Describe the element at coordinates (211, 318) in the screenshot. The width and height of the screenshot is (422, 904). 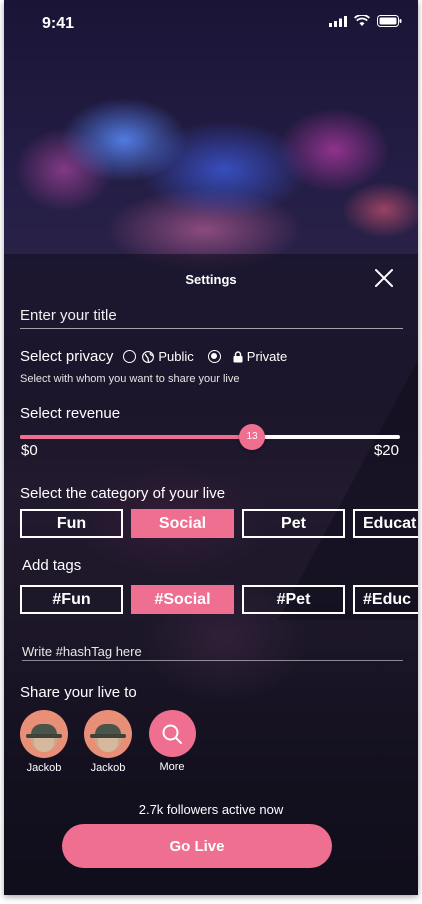
I see `title-input: Enter your title` at that location.